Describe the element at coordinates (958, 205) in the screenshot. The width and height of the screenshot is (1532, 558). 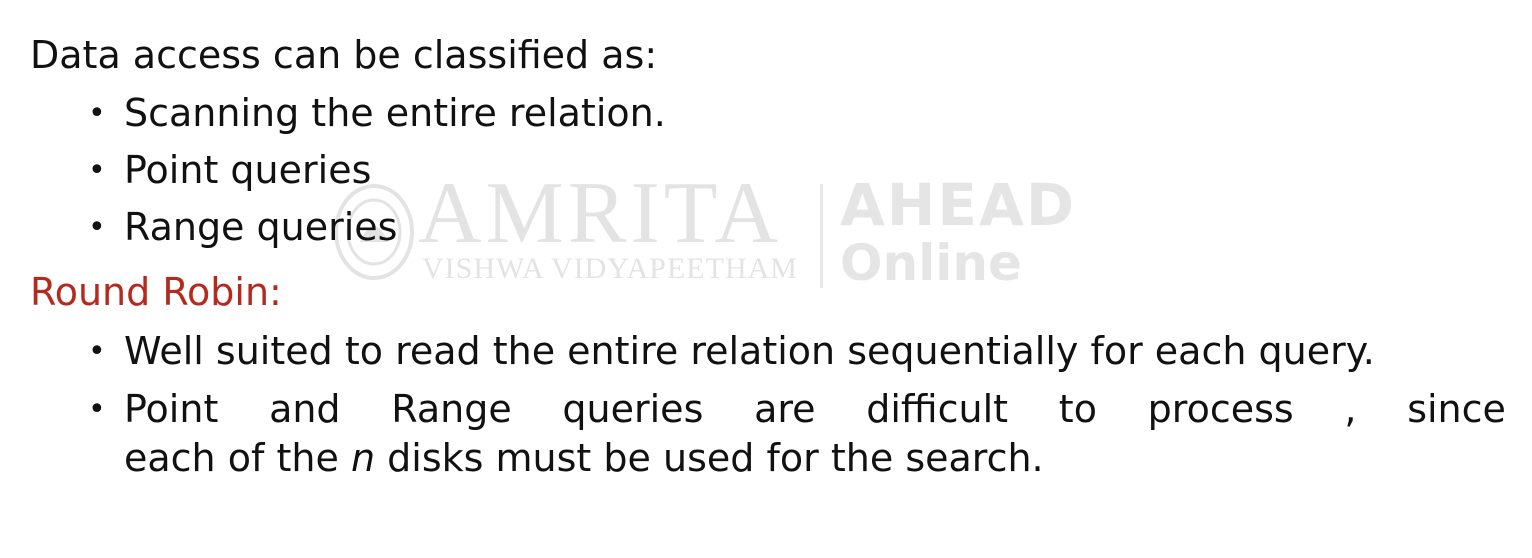
I see `watermark-ahead: AHEAD` at that location.